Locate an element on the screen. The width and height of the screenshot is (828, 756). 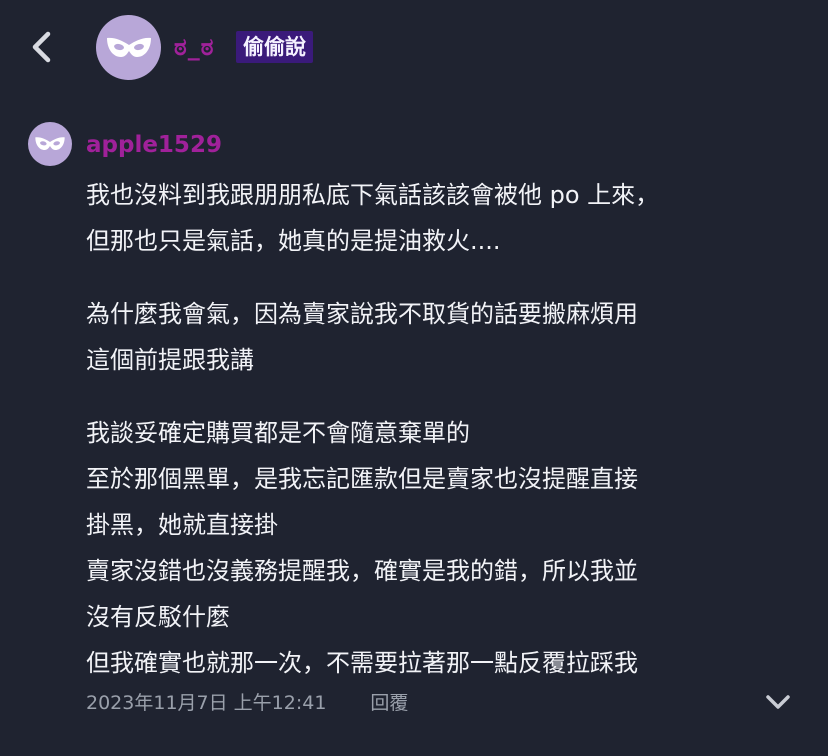
comment-author-name: apple1529 is located at coordinates (154, 145).